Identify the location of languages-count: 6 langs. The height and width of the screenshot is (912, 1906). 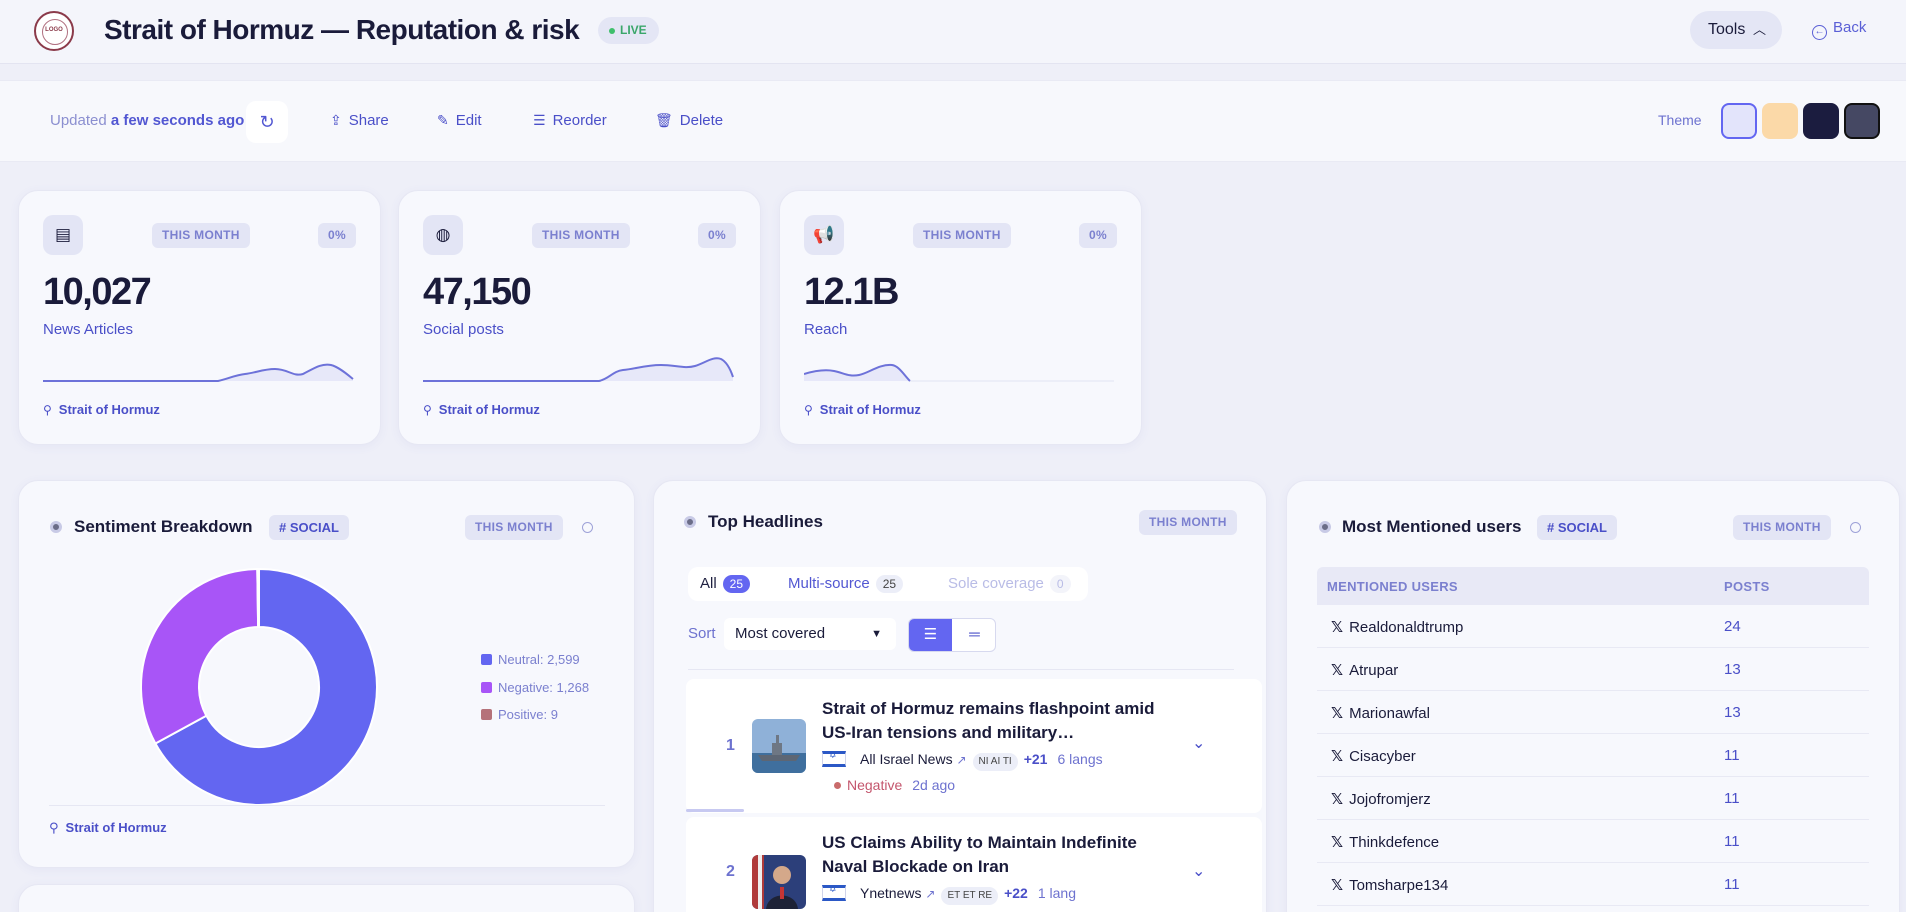
(1080, 759).